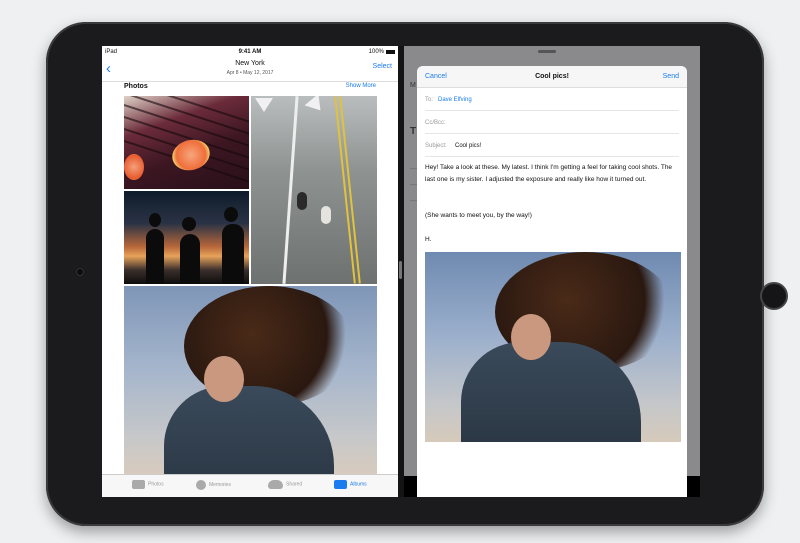  Describe the element at coordinates (436, 146) in the screenshot. I see `subject-label: Subject:` at that location.